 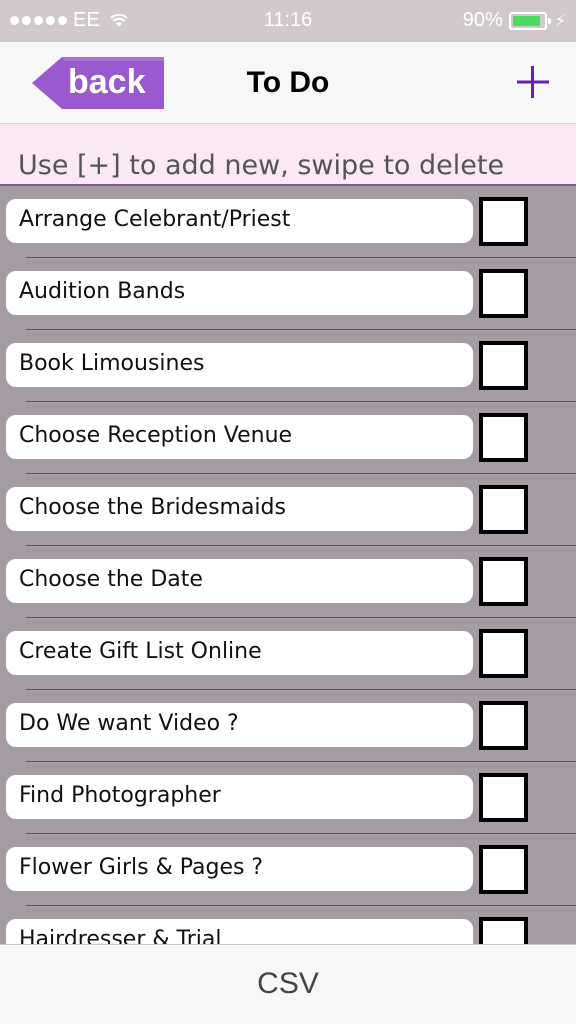 What do you see at coordinates (107, 82) in the screenshot?
I see `back-label: back` at bounding box center [107, 82].